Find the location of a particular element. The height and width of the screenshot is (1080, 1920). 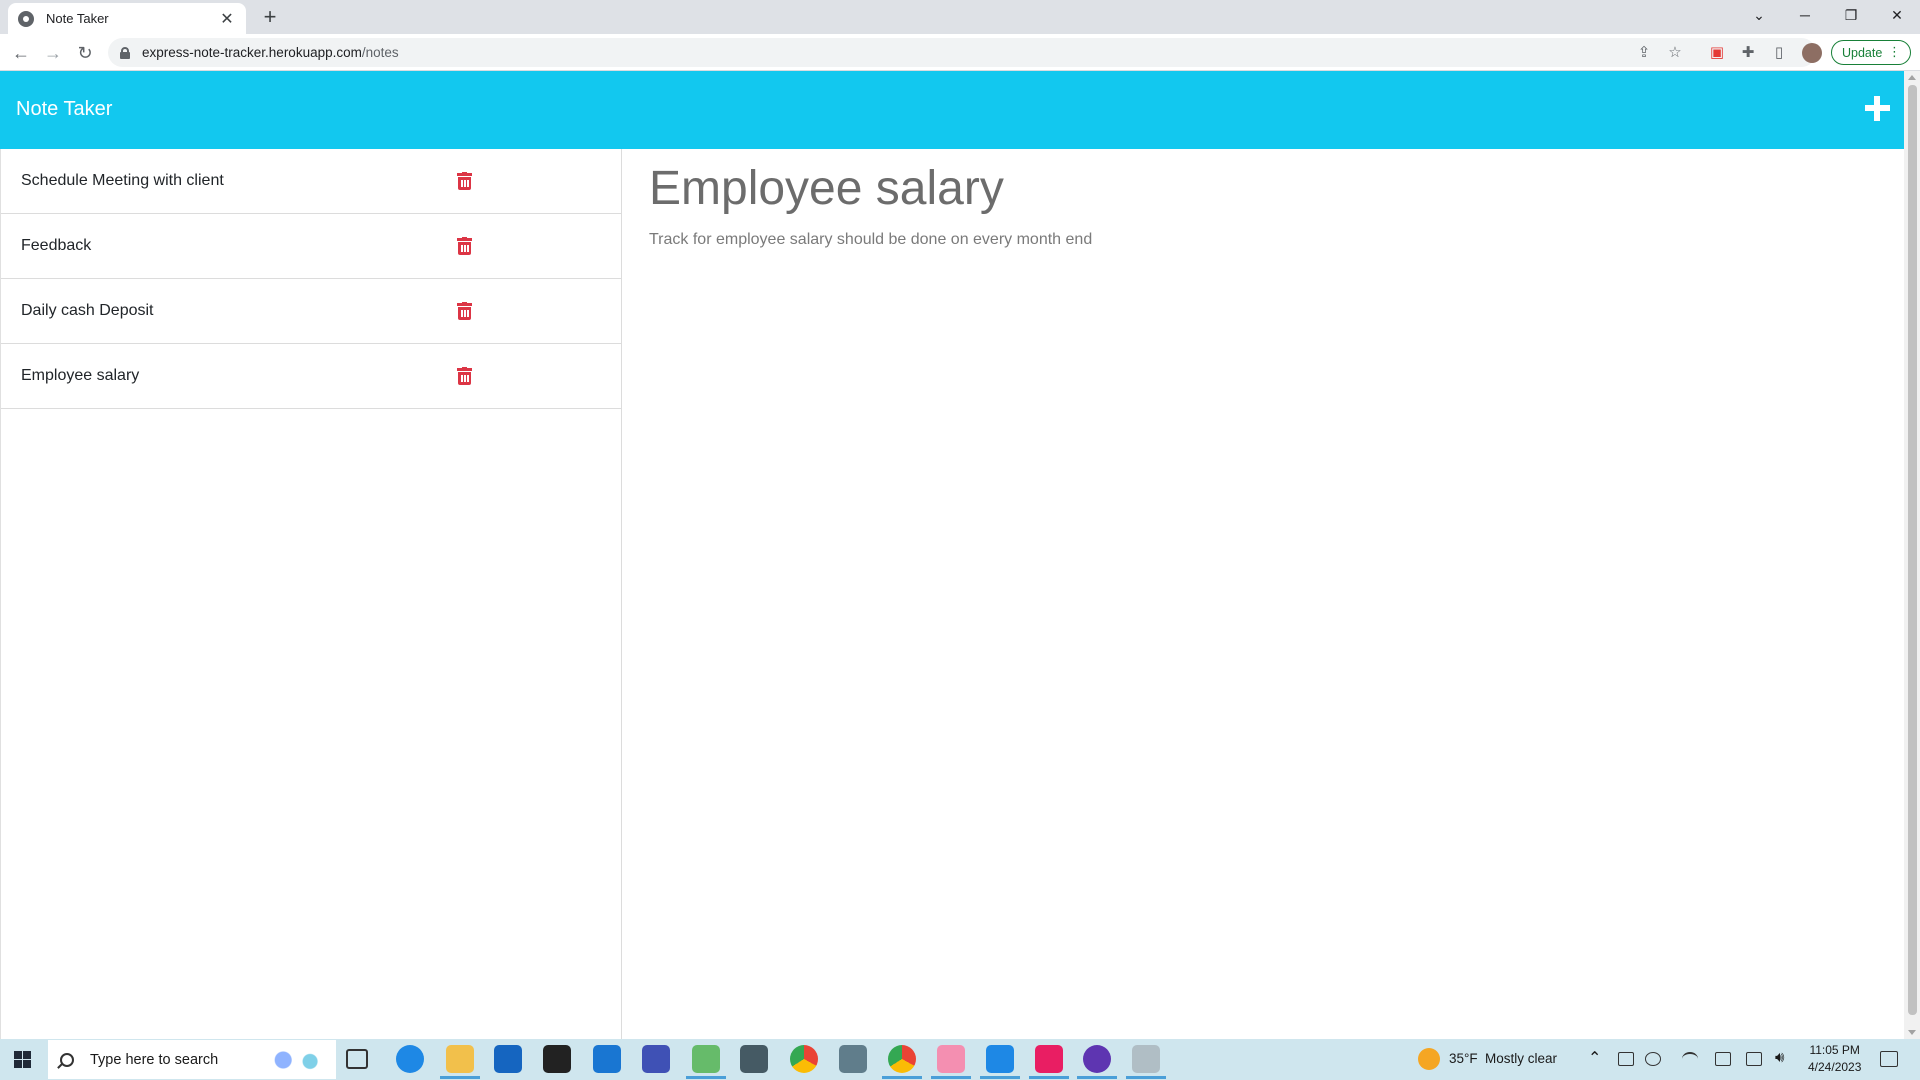

paint-icon is located at coordinates (1146, 1062).